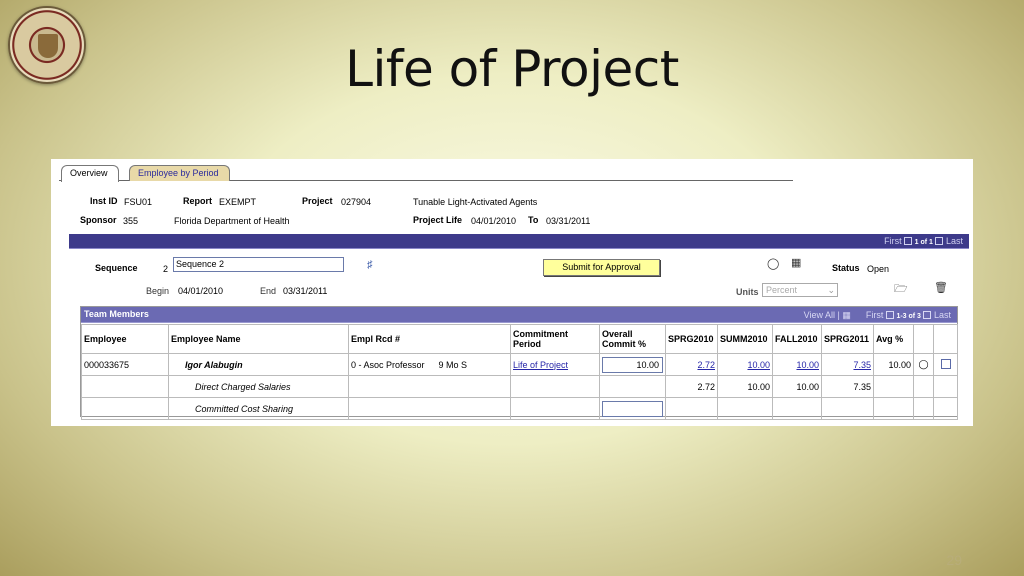 The image size is (1024, 576). What do you see at coordinates (939, 241) in the screenshot?
I see `nav-next-icon` at bounding box center [939, 241].